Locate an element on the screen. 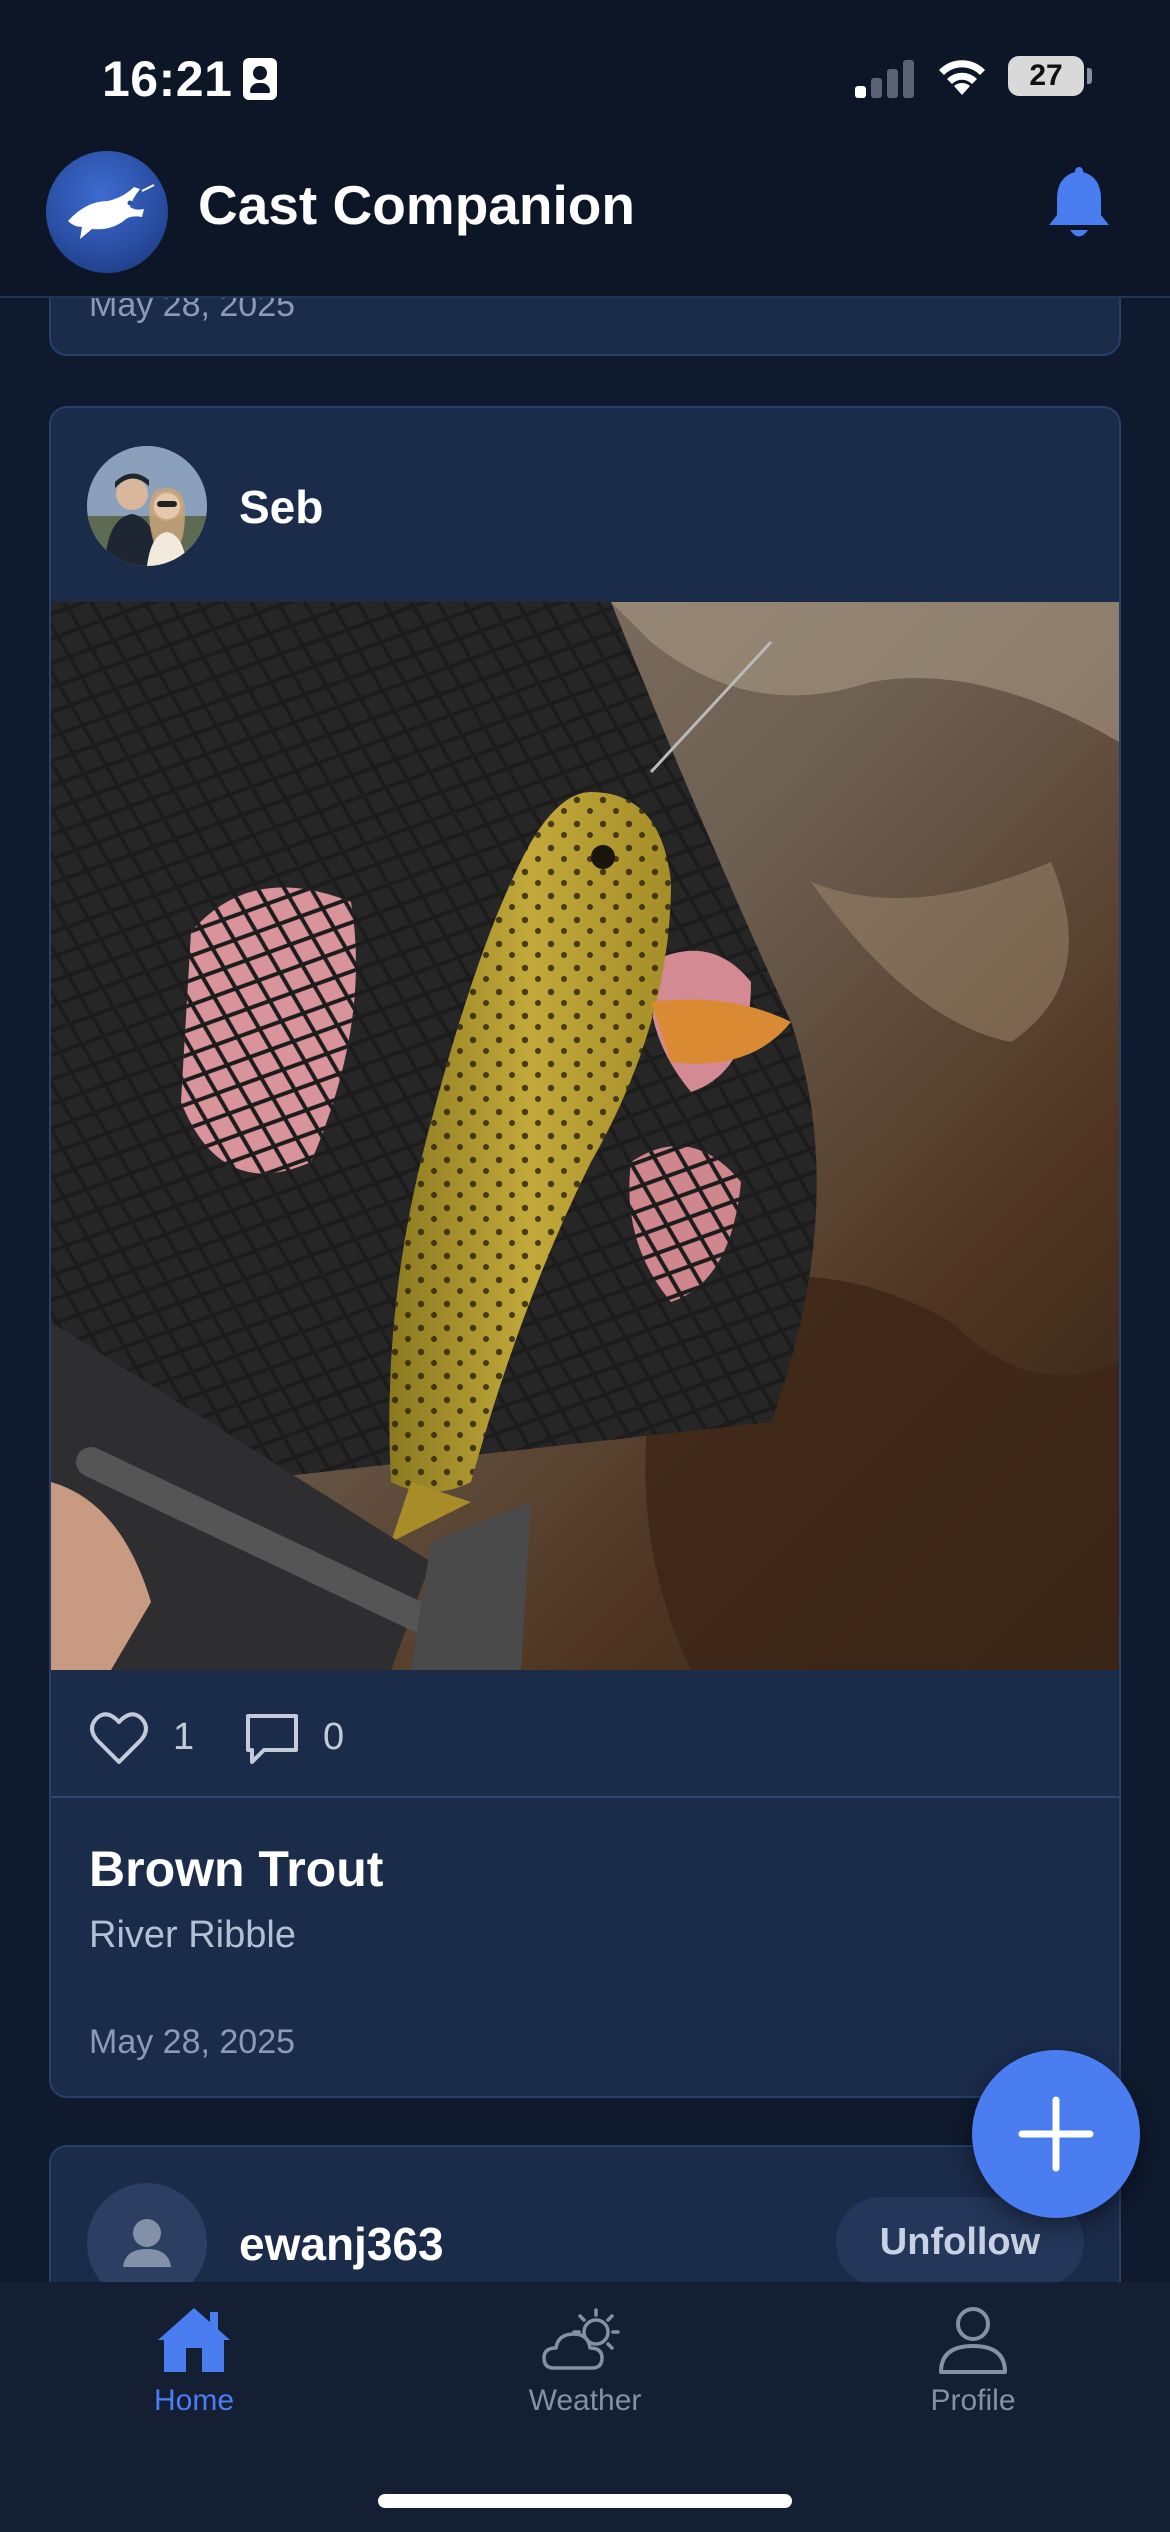 The width and height of the screenshot is (1170, 2532). post-actions: 1 0 is located at coordinates (585, 1734).